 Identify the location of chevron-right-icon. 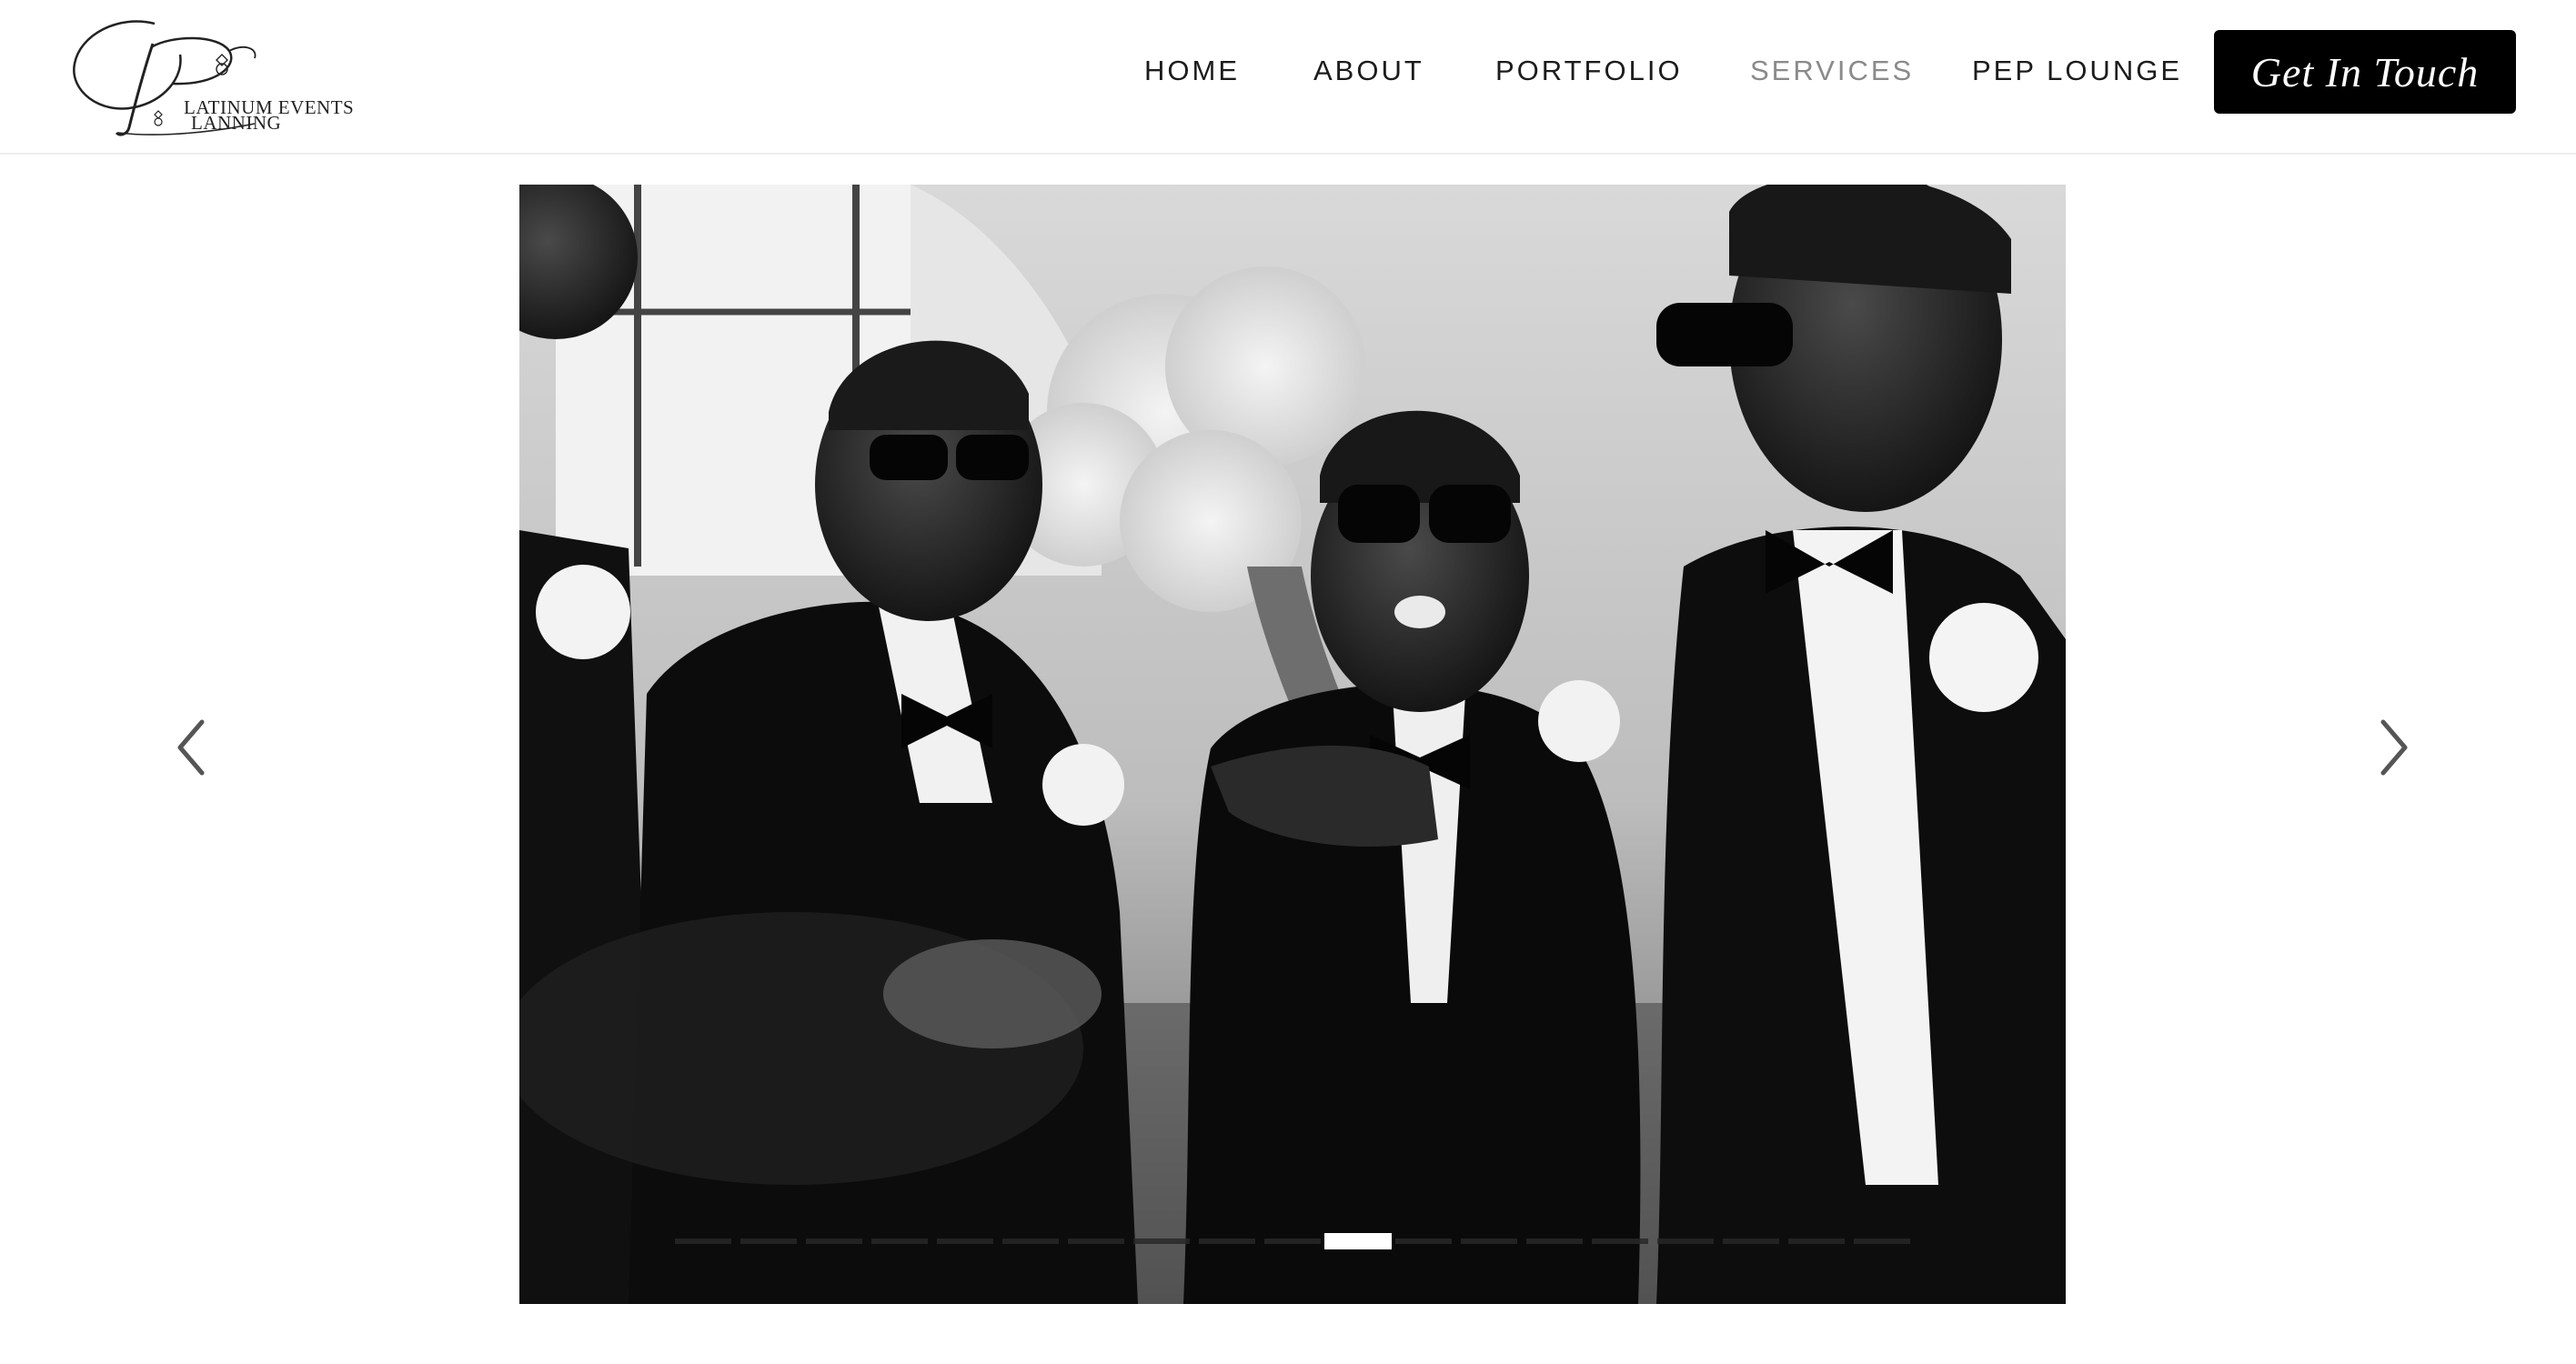
(2392, 747).